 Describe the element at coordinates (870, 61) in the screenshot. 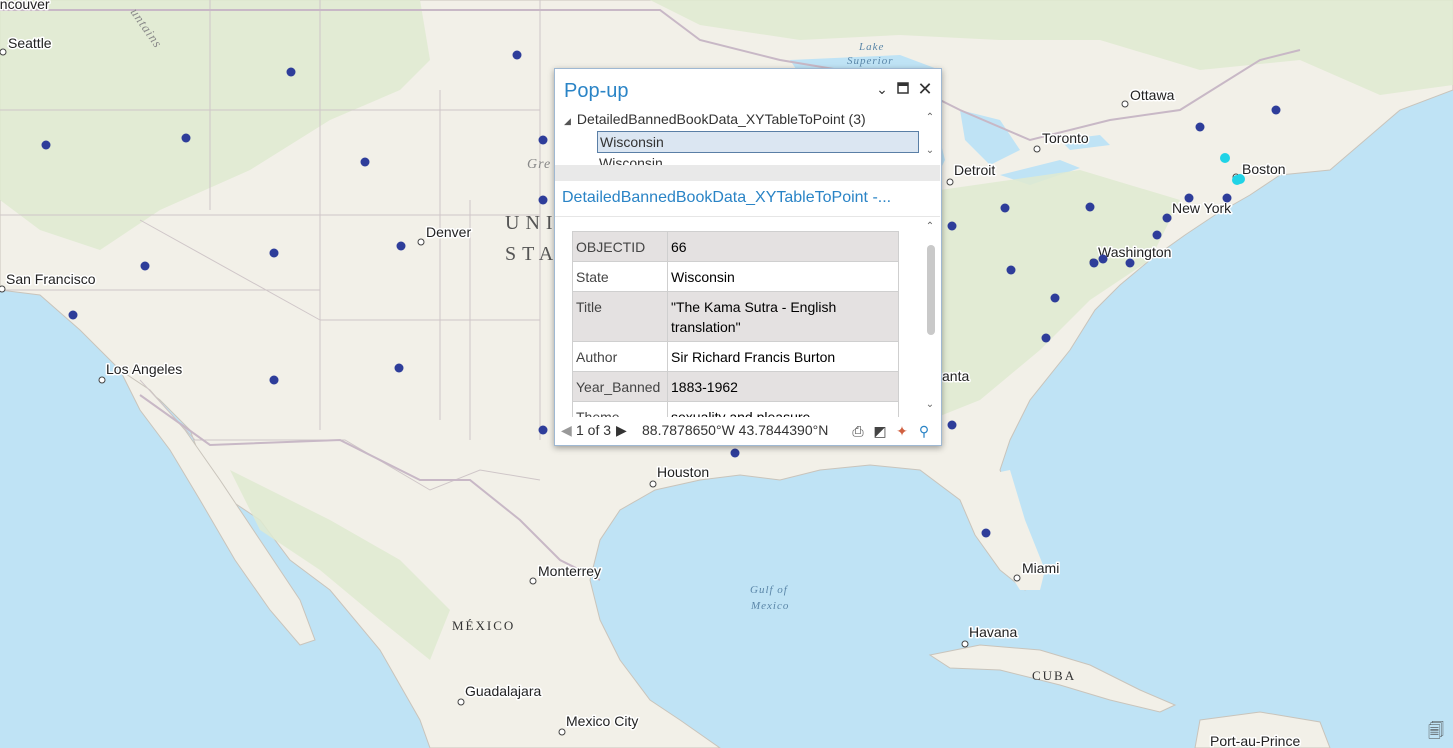

I see `label-lake-superior-2: Superior` at that location.